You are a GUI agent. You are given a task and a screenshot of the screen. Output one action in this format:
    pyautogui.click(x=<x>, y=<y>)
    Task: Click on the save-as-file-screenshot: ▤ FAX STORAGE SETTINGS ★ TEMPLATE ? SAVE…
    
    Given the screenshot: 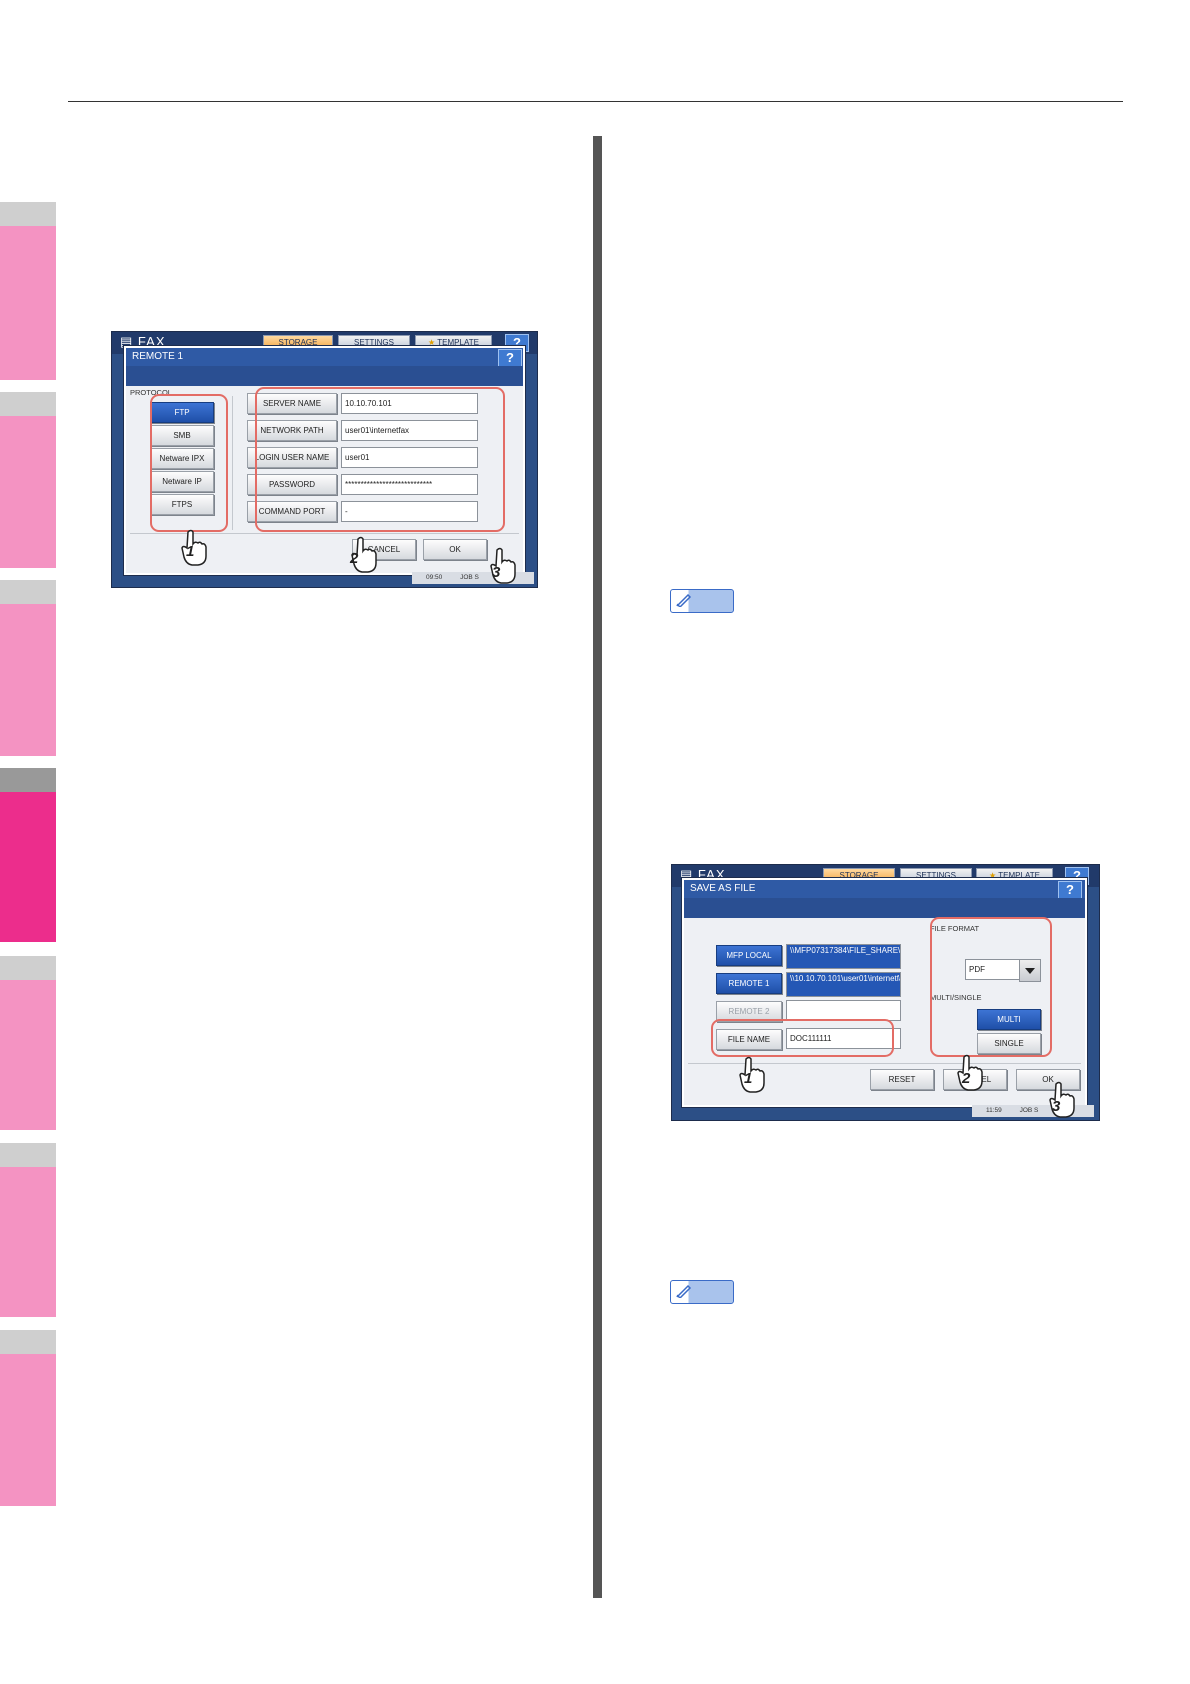 What is the action you would take?
    pyautogui.click(x=885, y=992)
    